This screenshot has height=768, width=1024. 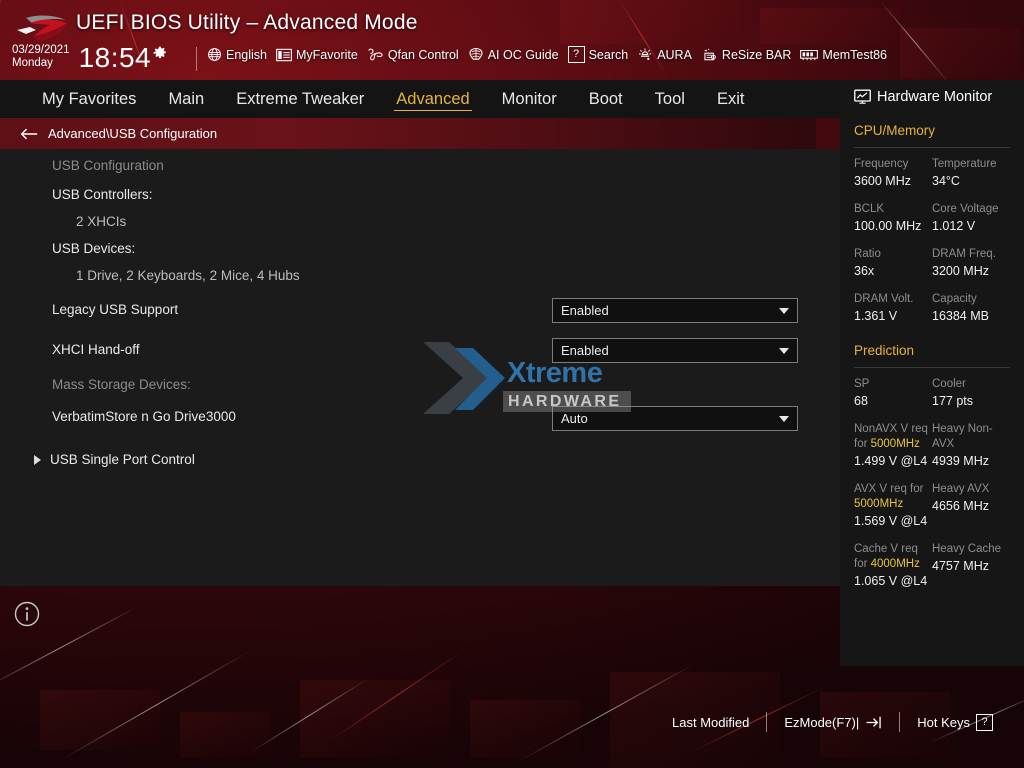 What do you see at coordinates (971, 173) in the screenshot?
I see `hw-metric-temperature: Temperature 34°C` at bounding box center [971, 173].